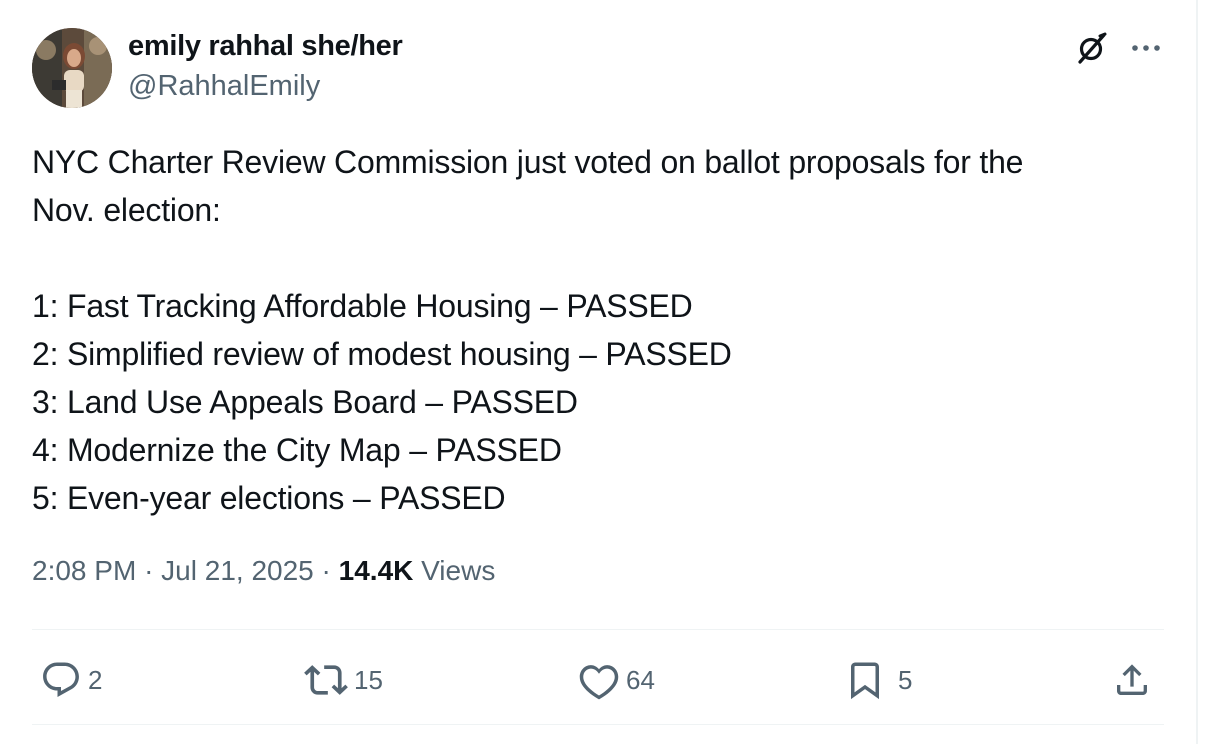 This screenshot has width=1208, height=744. I want to click on repost-button: 15, so click(343, 680).